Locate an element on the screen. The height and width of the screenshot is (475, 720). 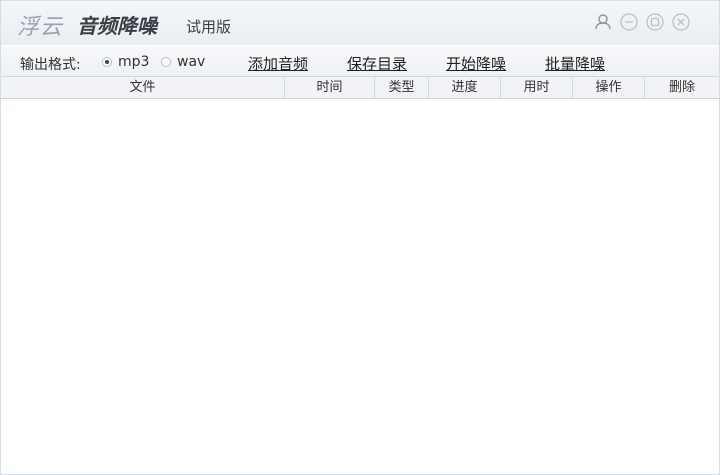
minimize-icon is located at coordinates (629, 22).